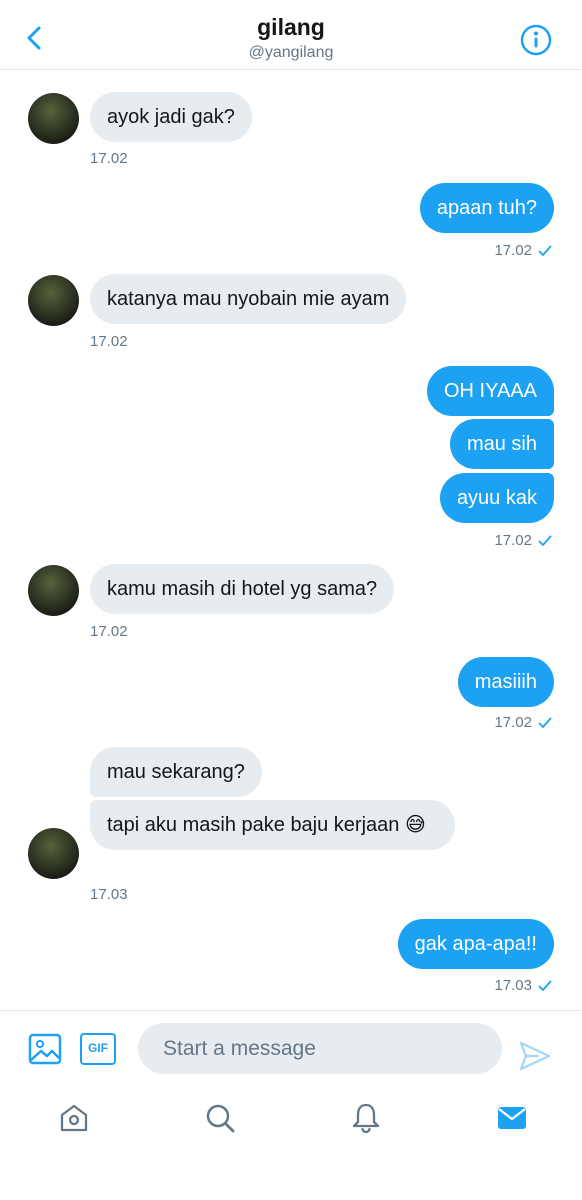  Describe the element at coordinates (272, 825) in the screenshot. I see `incoming-message-bubble: tapi aku masih pake baju kerjaan 😅` at that location.